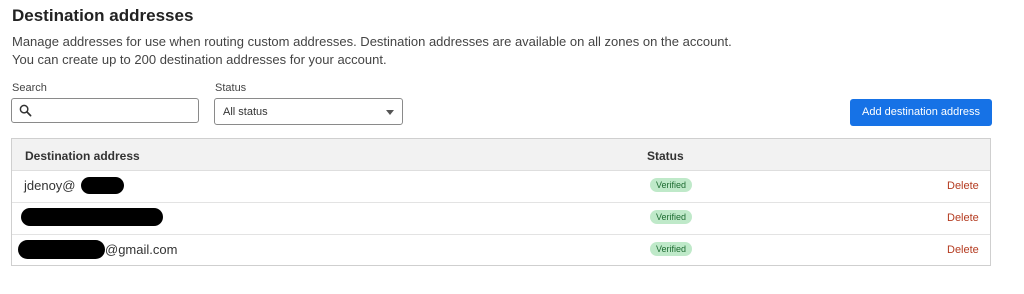 This screenshot has width=1024, height=294. What do you see at coordinates (390, 112) in the screenshot?
I see `chevron-down-icon` at bounding box center [390, 112].